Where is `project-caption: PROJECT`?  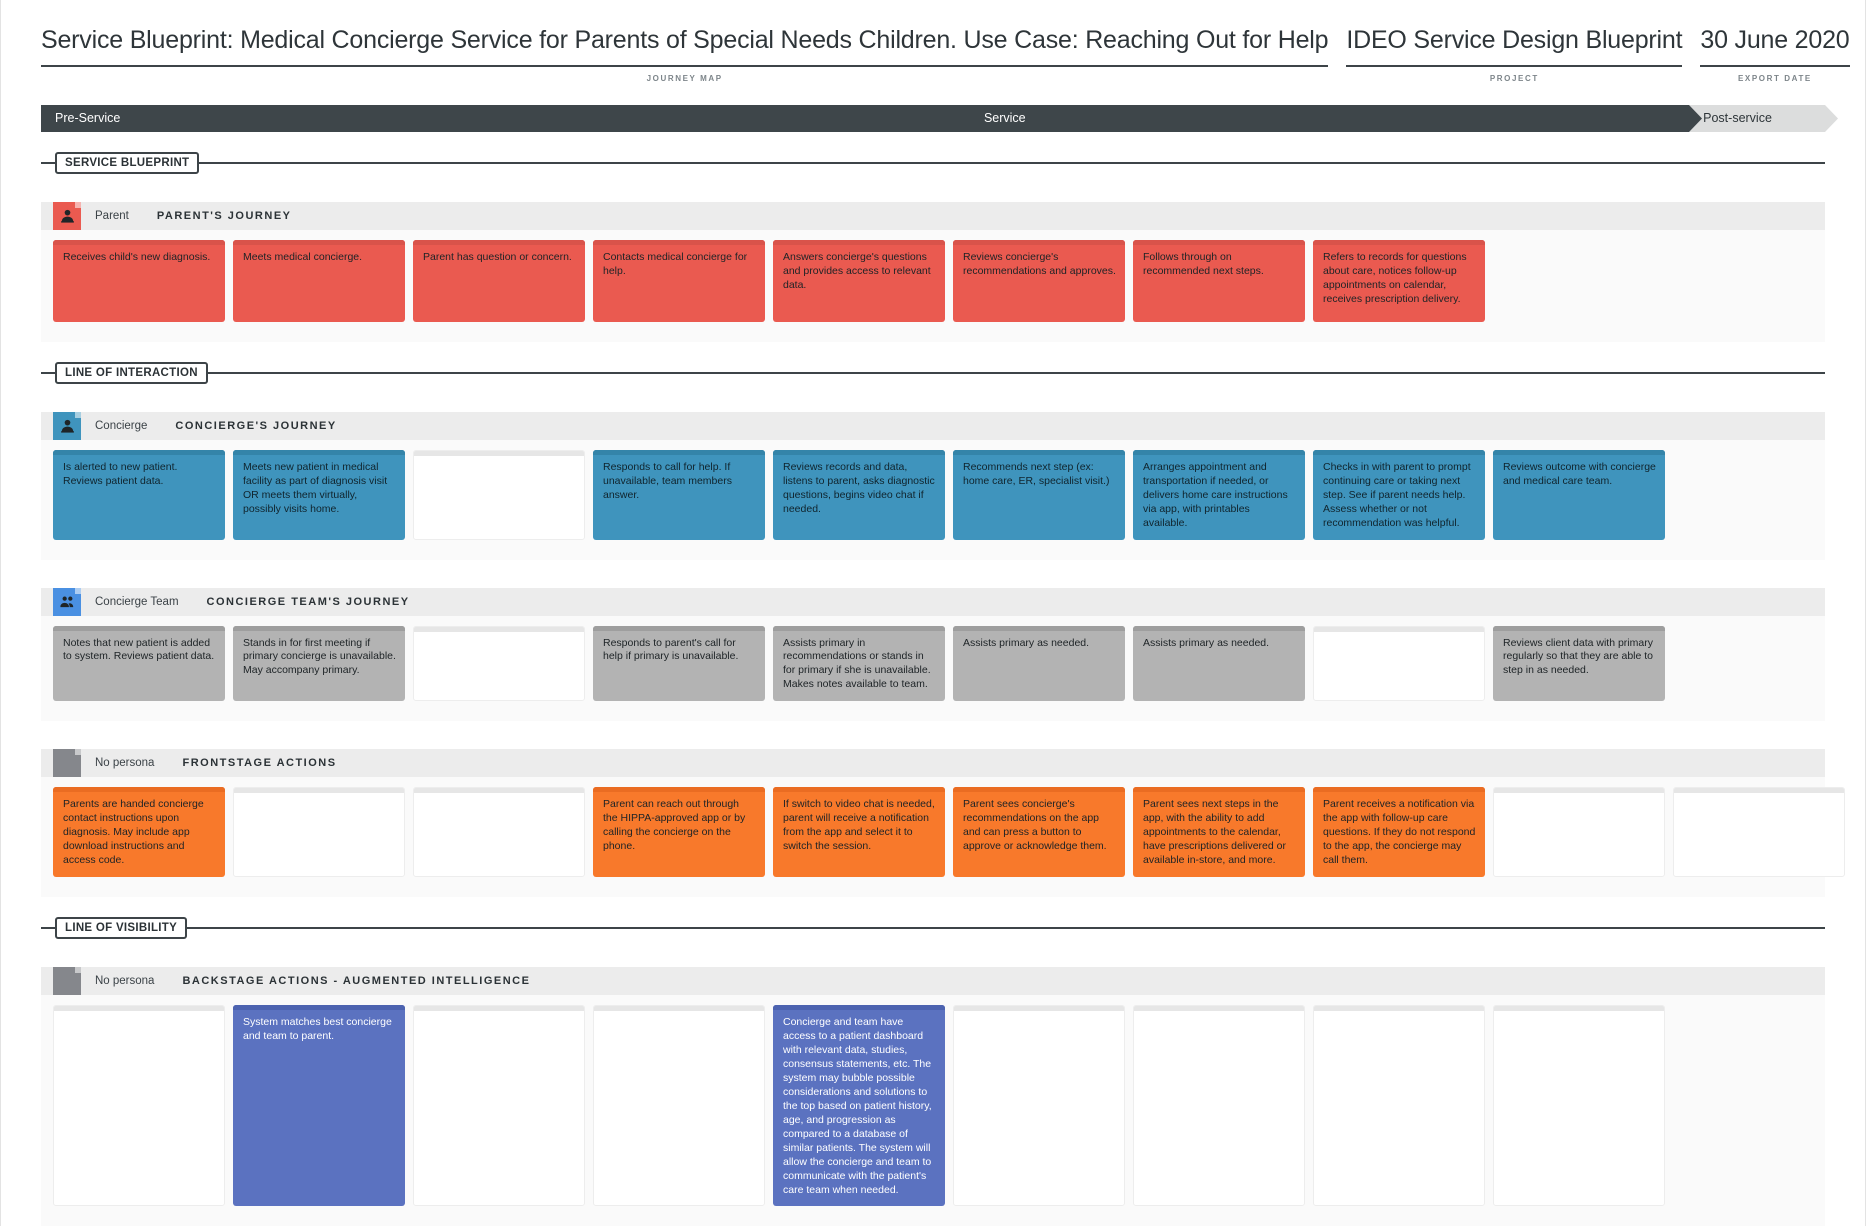 project-caption: PROJECT is located at coordinates (1514, 78).